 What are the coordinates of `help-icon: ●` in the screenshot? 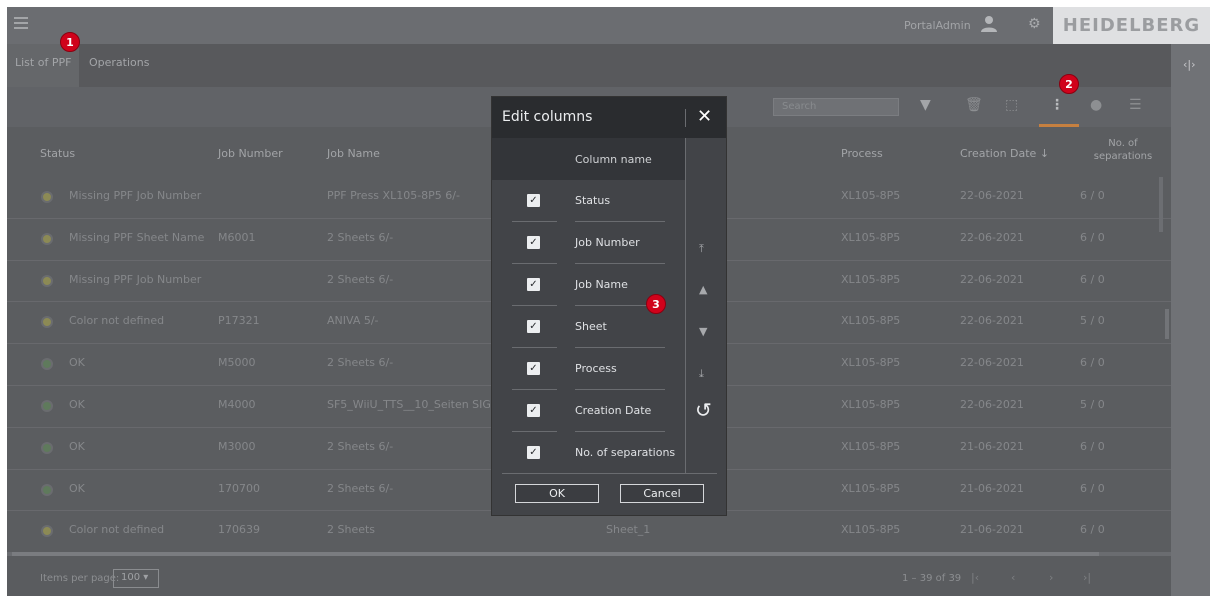 It's located at (1096, 105).